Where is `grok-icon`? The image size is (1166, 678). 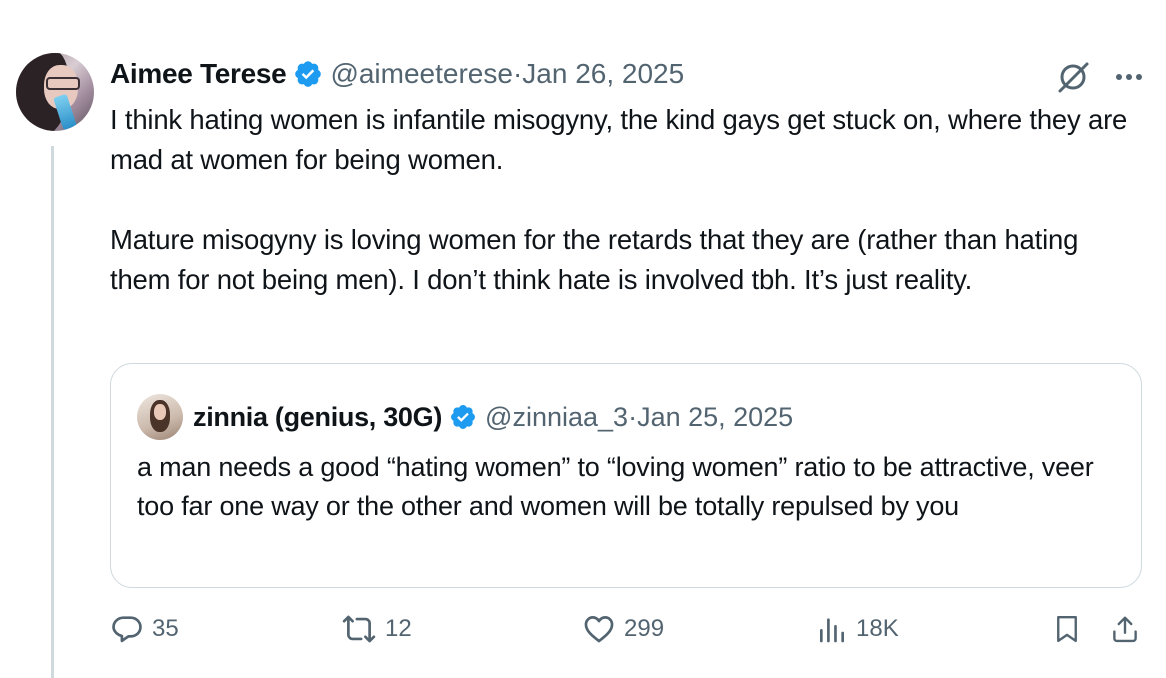 grok-icon is located at coordinates (1073, 77).